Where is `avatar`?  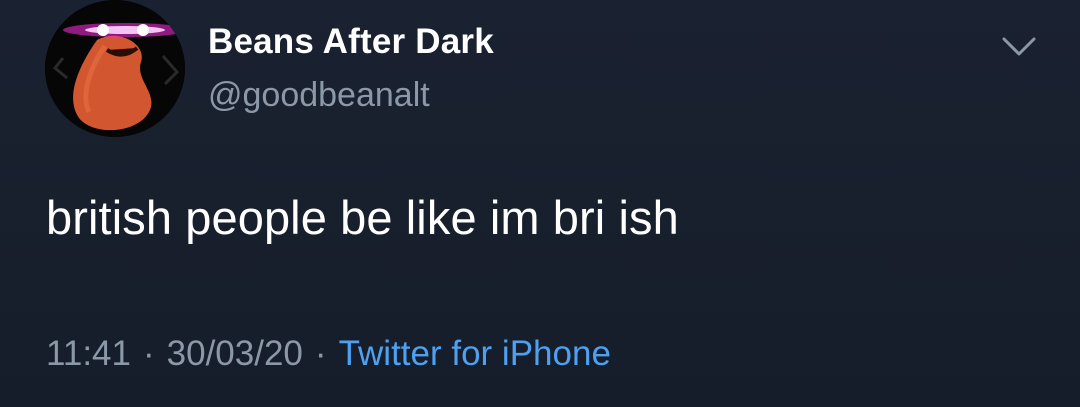 avatar is located at coordinates (115, 68).